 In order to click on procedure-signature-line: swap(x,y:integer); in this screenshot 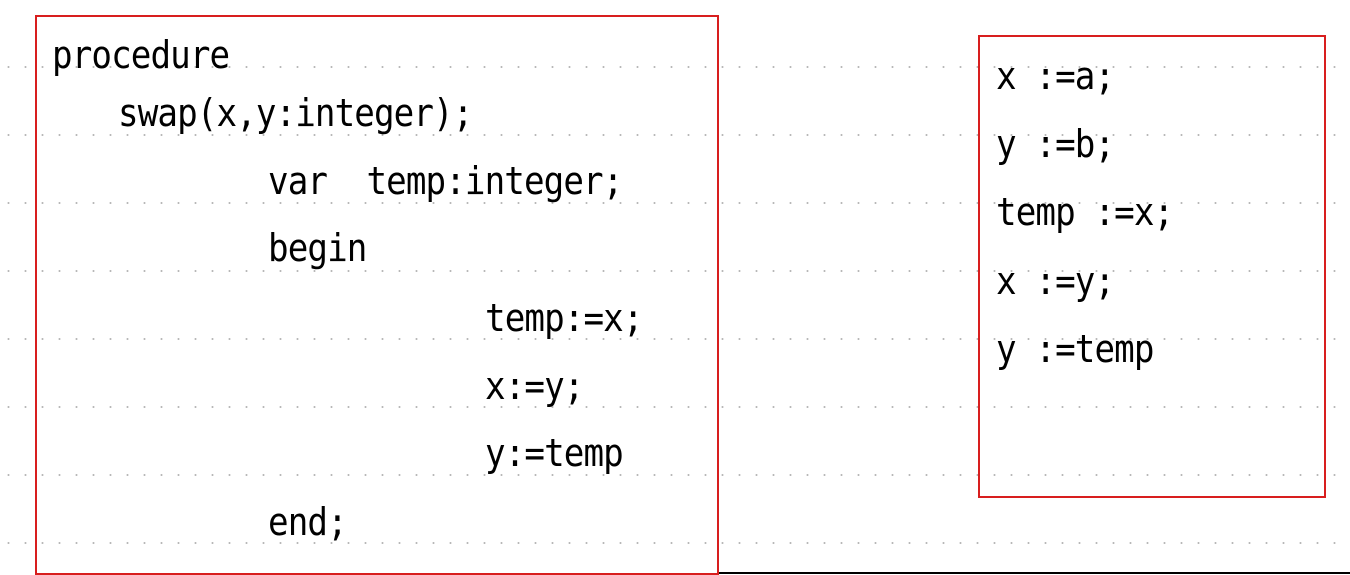, I will do `click(295, 113)`.